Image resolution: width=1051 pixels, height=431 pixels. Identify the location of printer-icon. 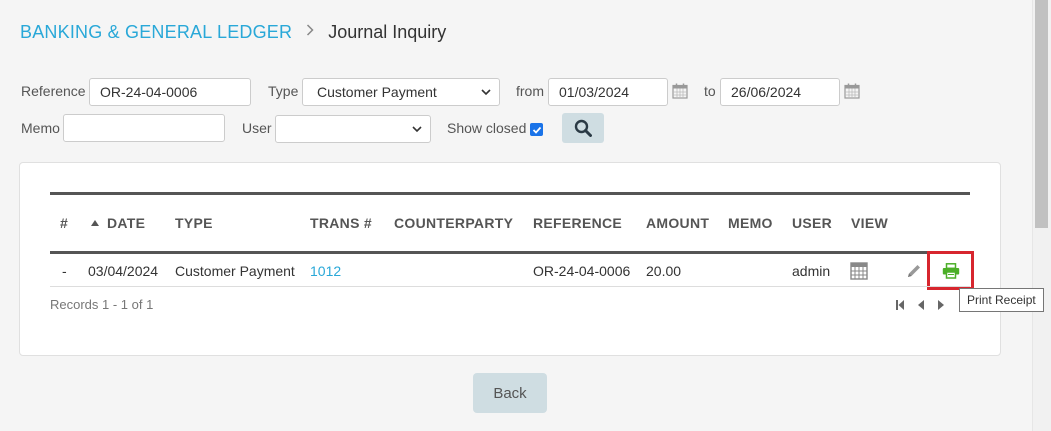
(950, 270).